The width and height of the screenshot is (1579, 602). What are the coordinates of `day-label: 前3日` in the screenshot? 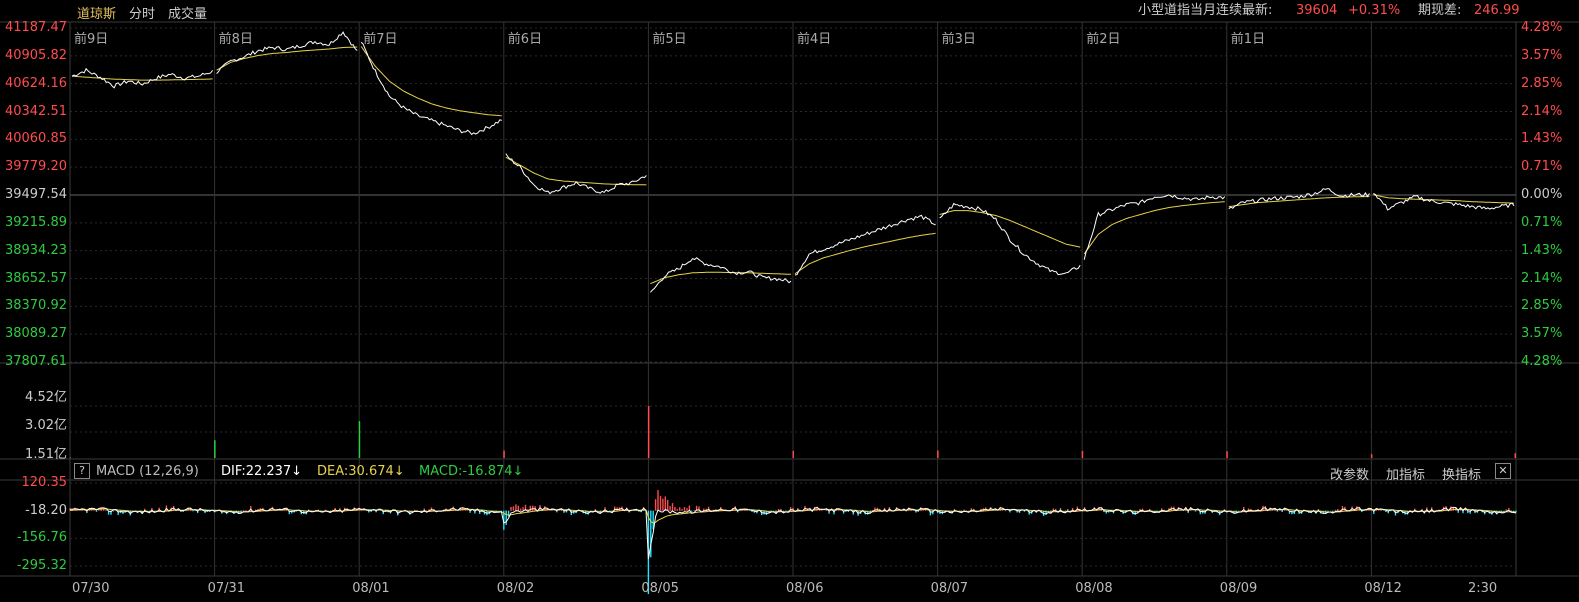 It's located at (958, 39).